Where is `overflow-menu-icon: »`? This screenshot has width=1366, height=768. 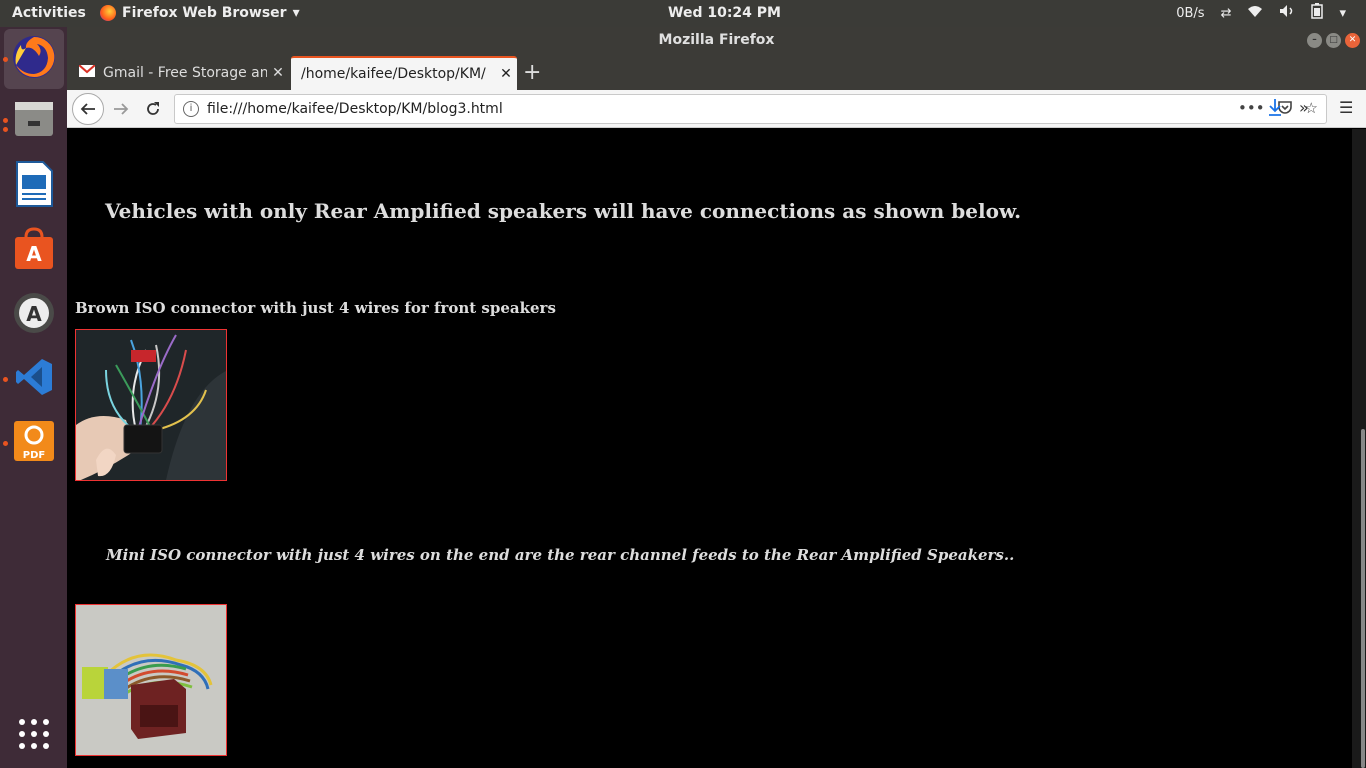 overflow-menu-icon: » is located at coordinates (1304, 107).